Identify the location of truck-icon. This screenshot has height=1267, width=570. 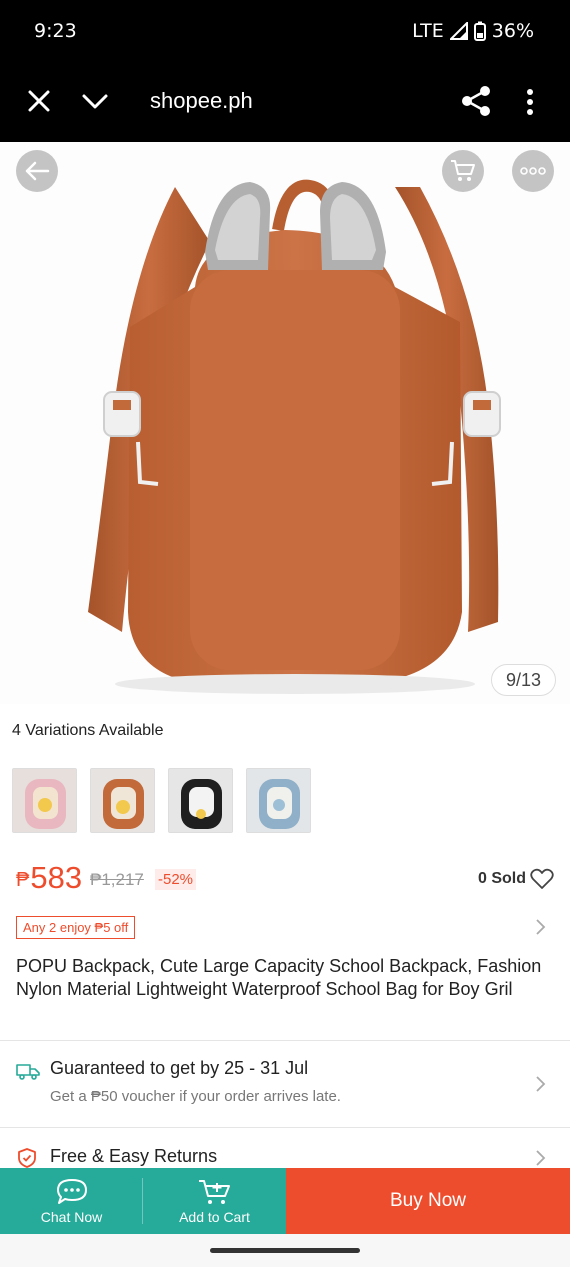
(28, 1072).